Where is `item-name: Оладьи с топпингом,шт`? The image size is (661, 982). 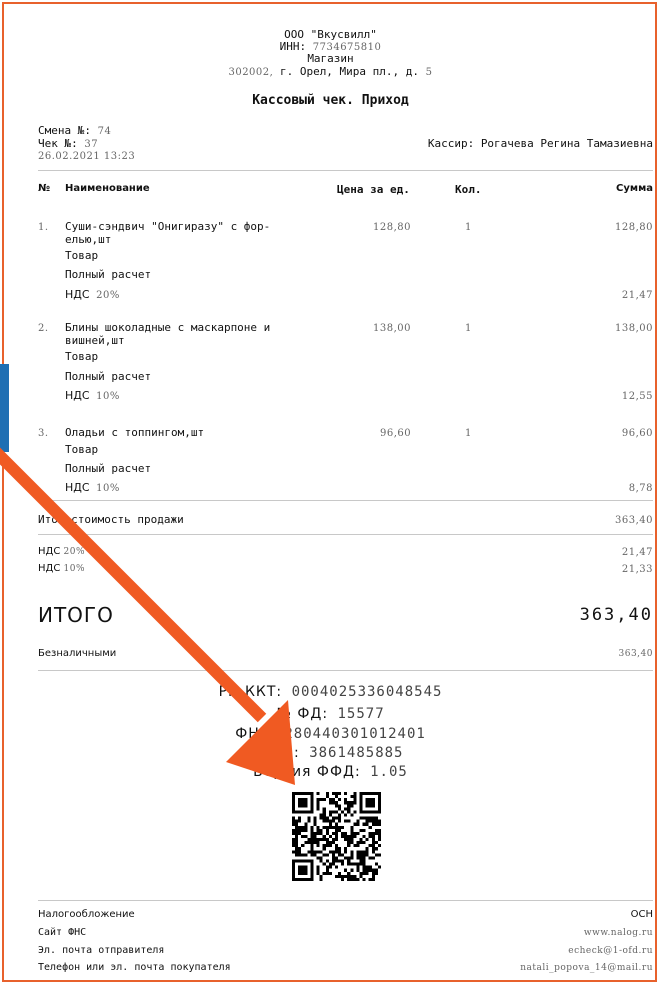 item-name: Оладьи с топпингом,шт is located at coordinates (135, 432).